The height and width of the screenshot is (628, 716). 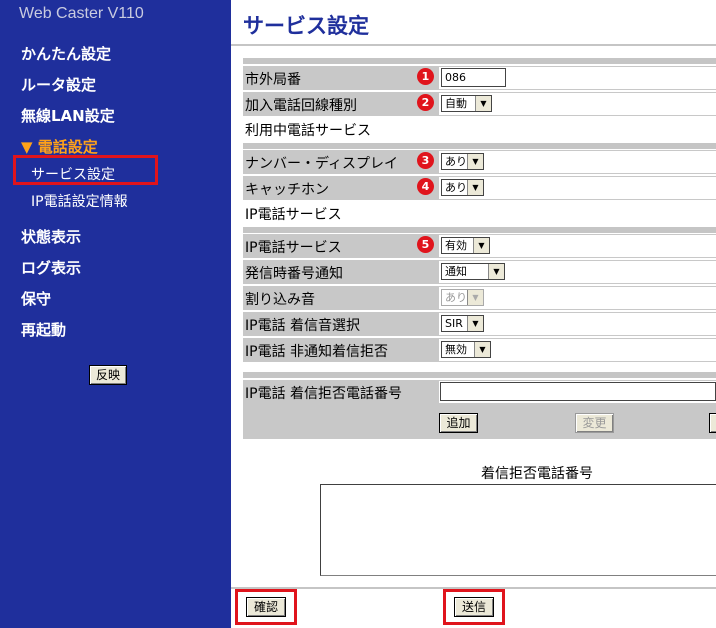 I want to click on ringtone-label: IP電話 着信音選択, so click(x=303, y=326).